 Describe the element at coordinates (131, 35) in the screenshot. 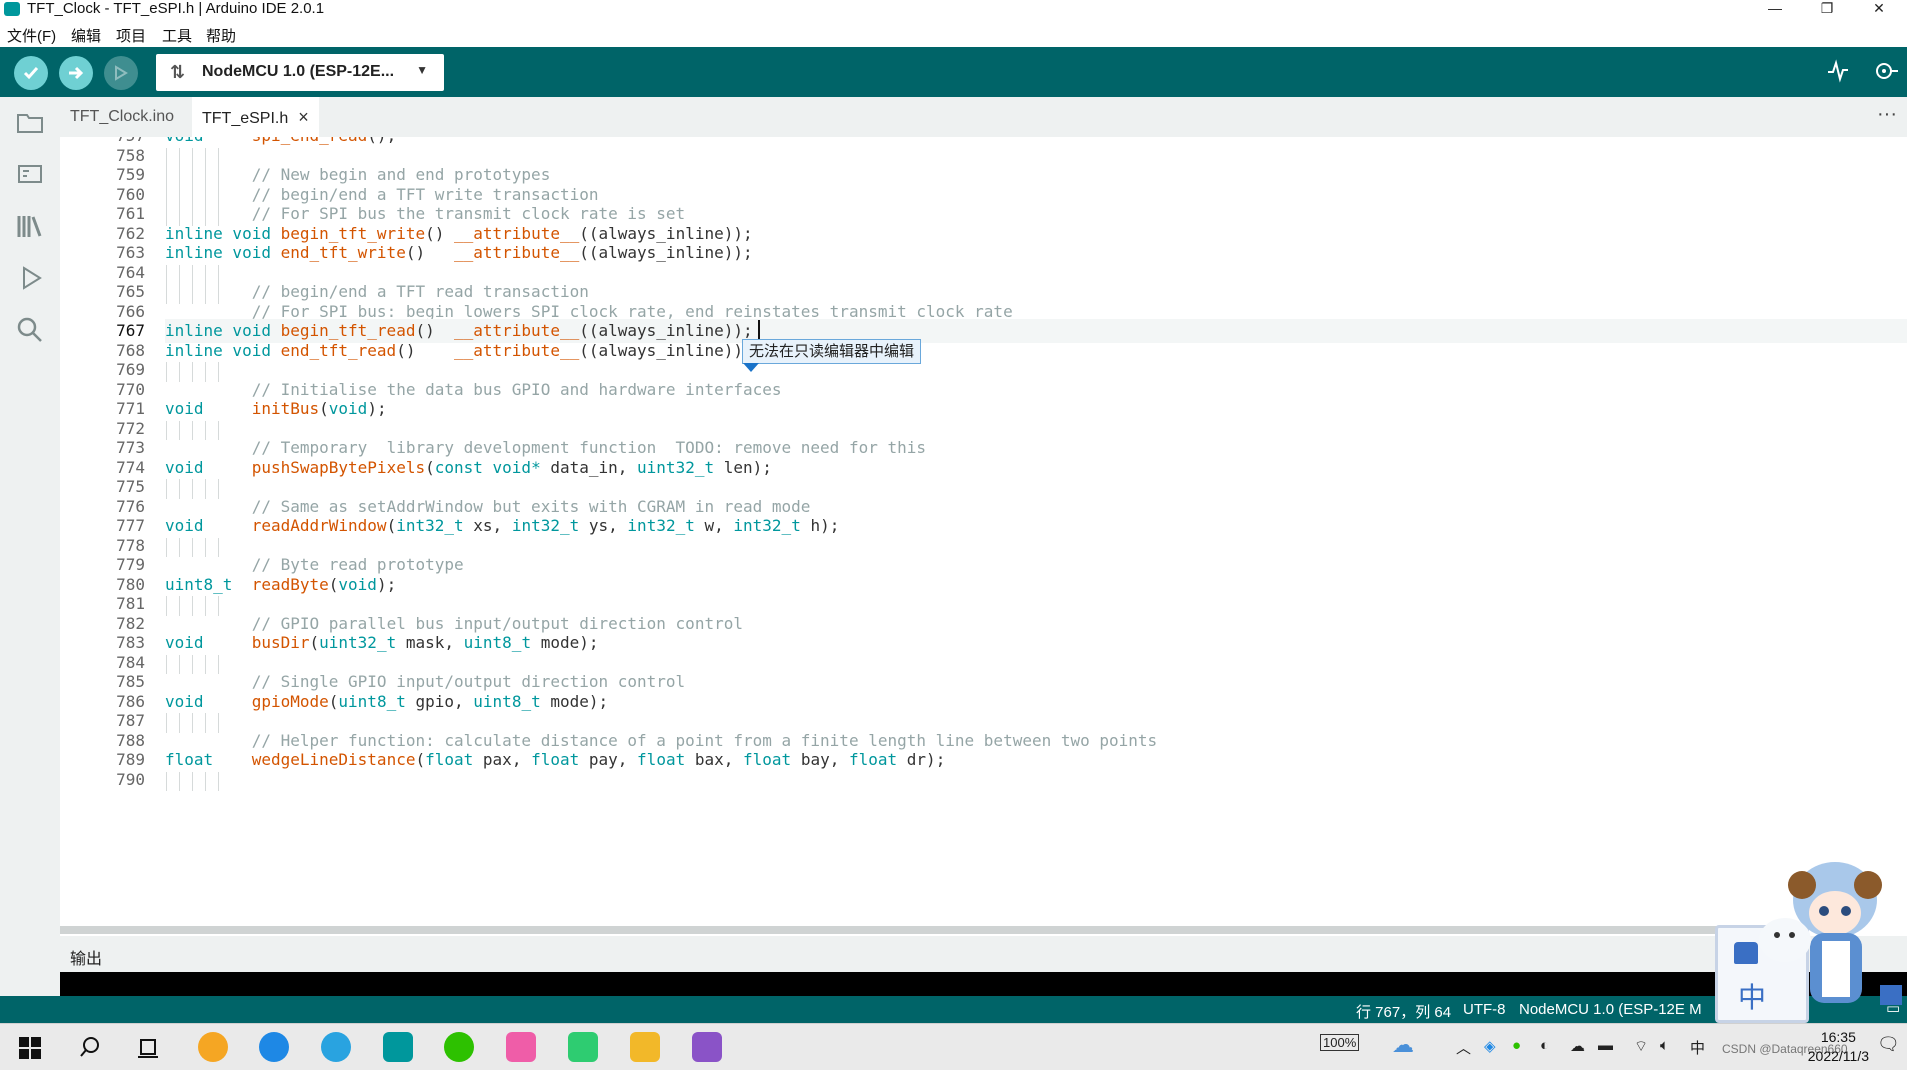

I see `menu-sketch: 项目` at that location.